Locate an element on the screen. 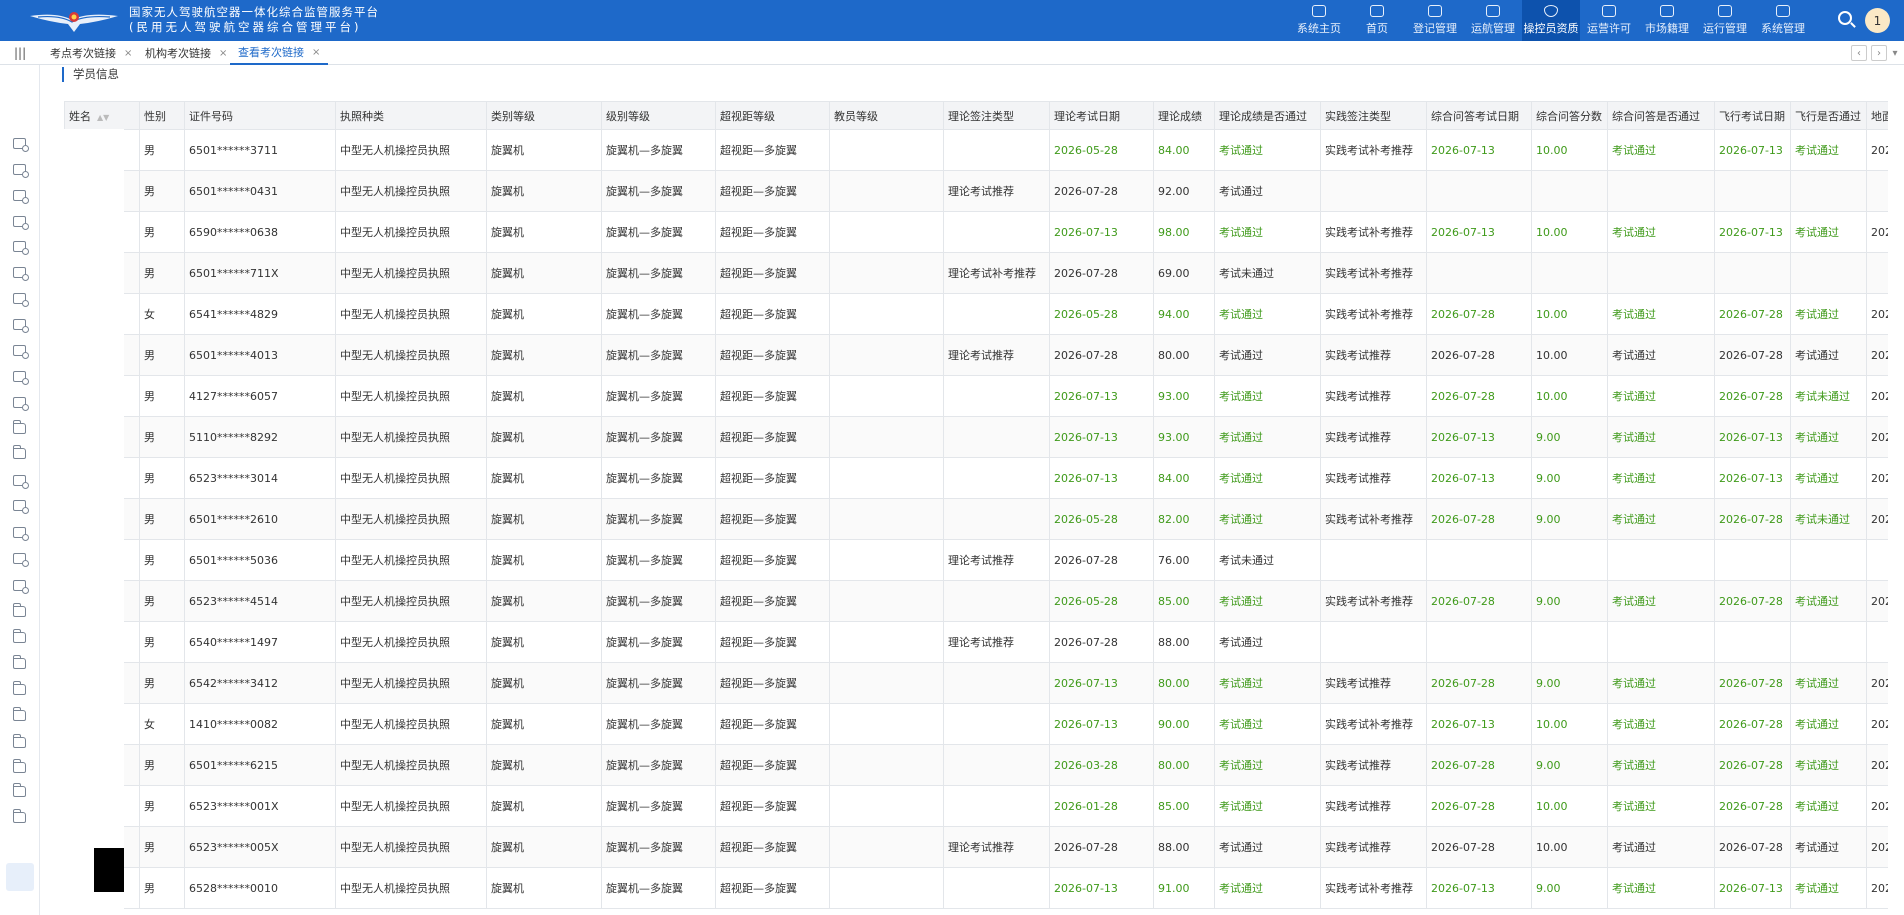  column-header: 综合问答考试日期 is located at coordinates (1479, 115).